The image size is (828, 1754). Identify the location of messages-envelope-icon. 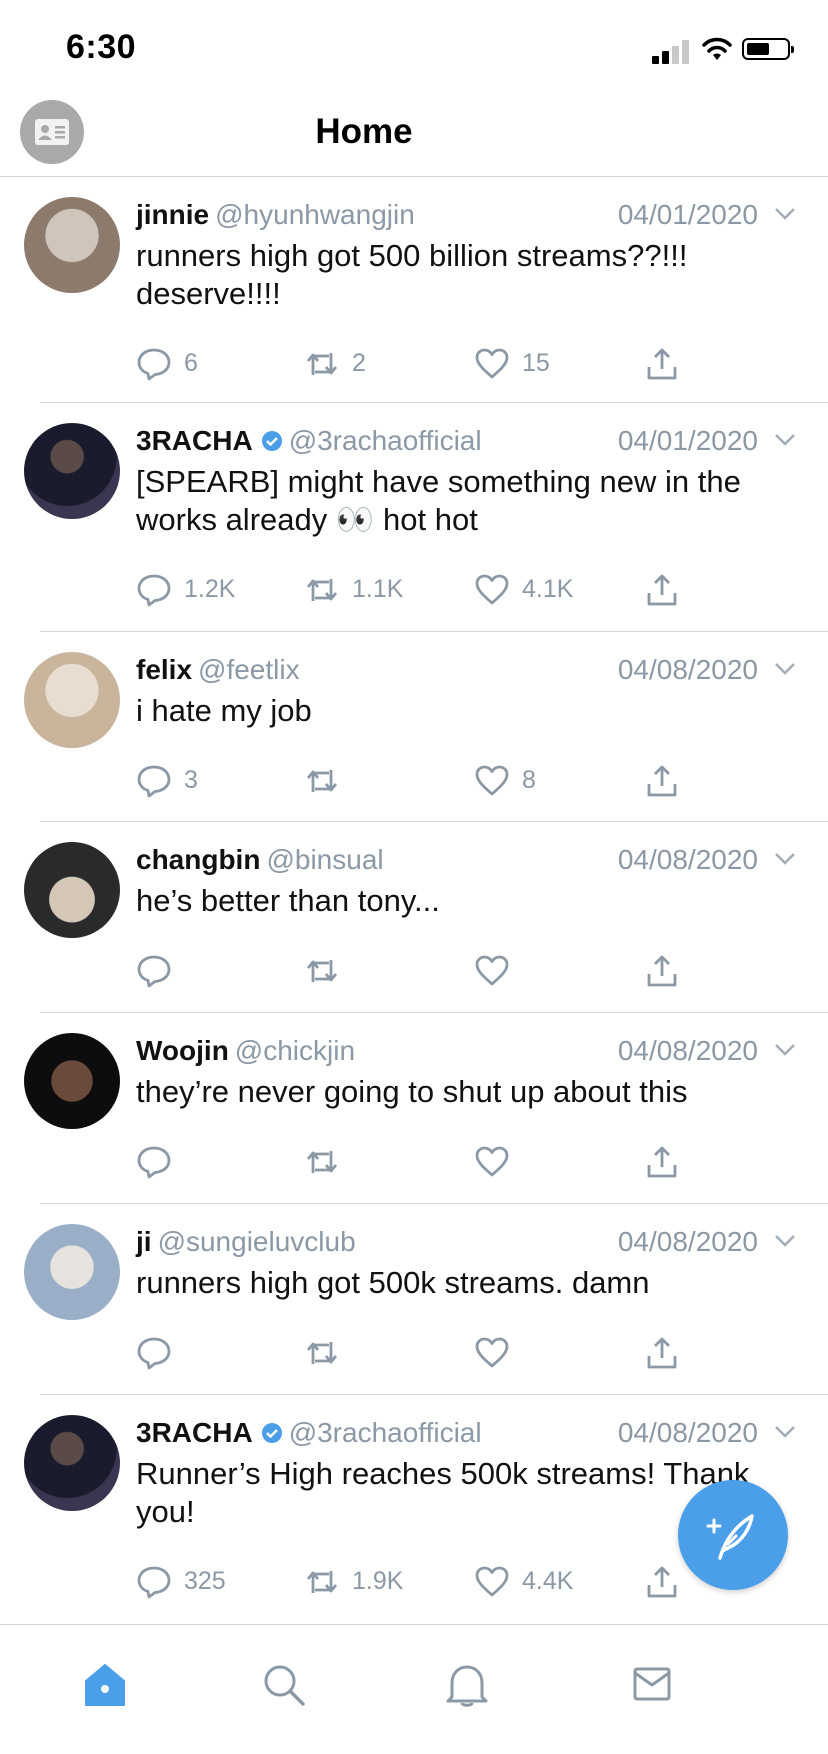
(652, 1684).